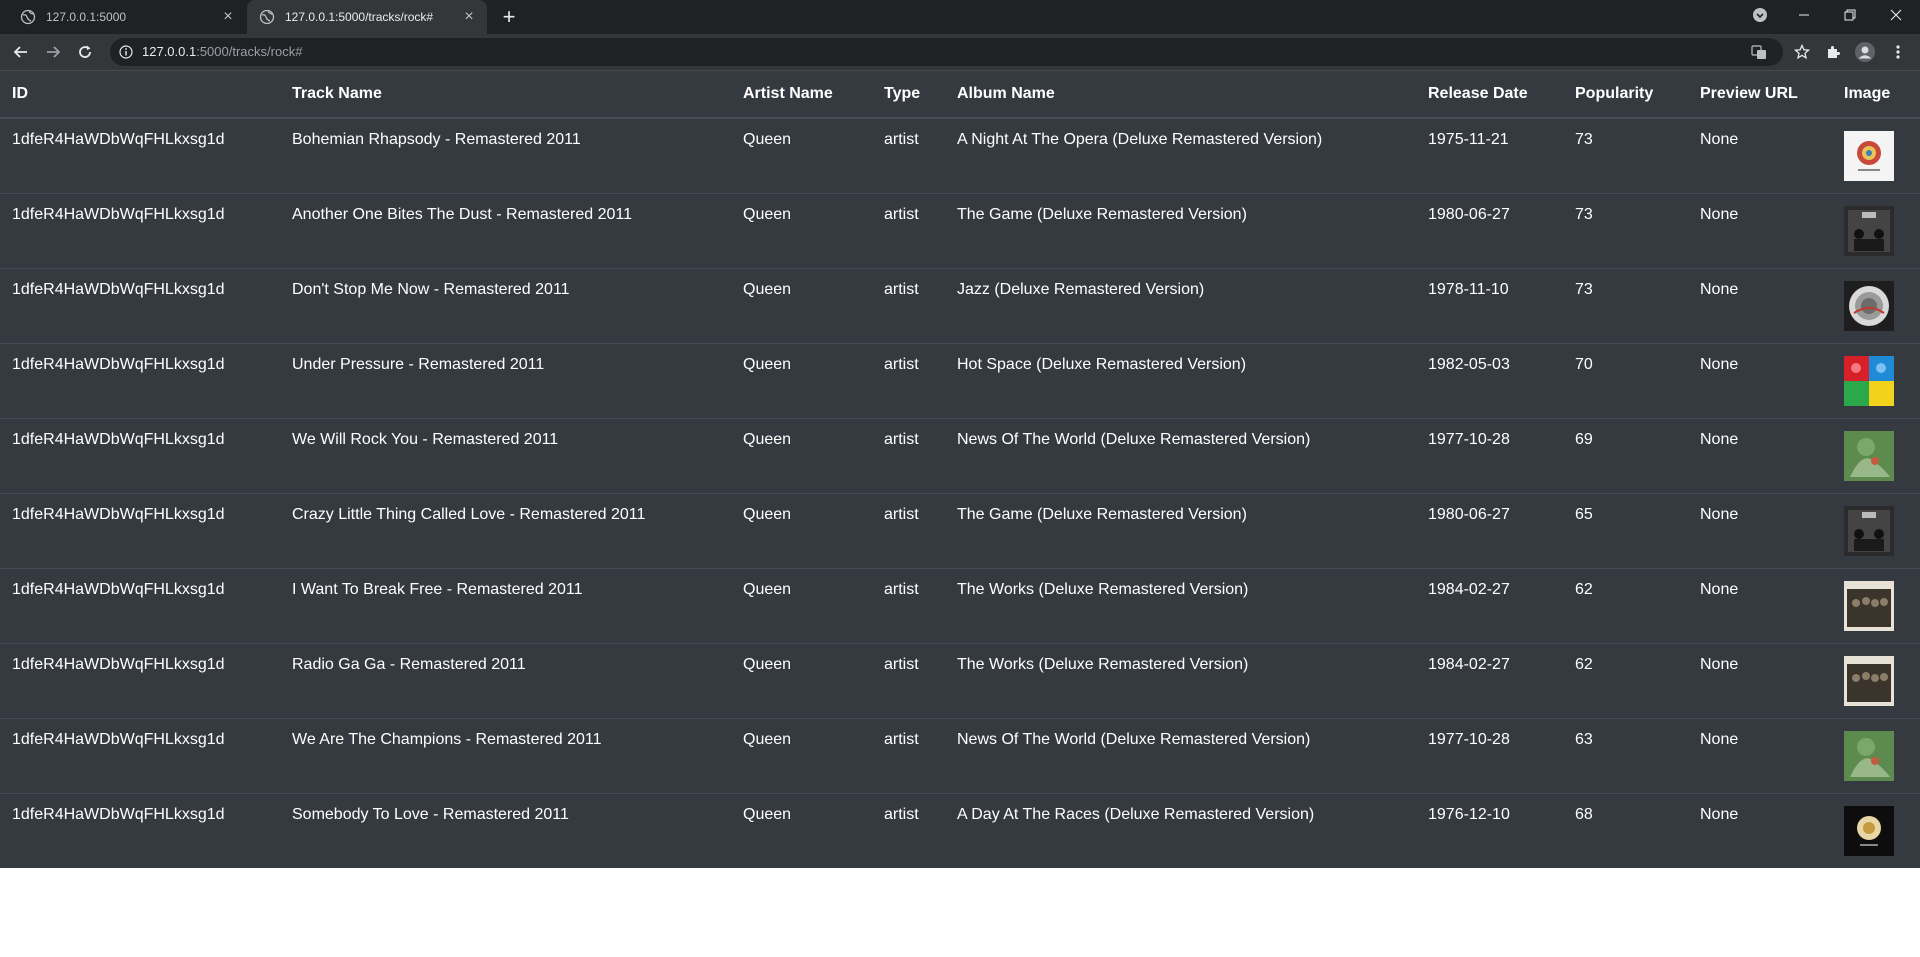 This screenshot has height=957, width=1920. What do you see at coordinates (908, 95) in the screenshot?
I see `header-type: Type` at bounding box center [908, 95].